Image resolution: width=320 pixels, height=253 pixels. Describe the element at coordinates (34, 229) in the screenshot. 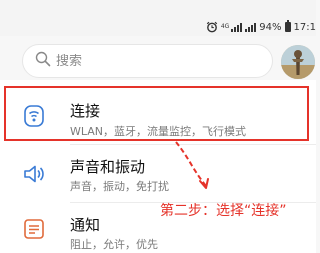

I see `notification-icon` at that location.